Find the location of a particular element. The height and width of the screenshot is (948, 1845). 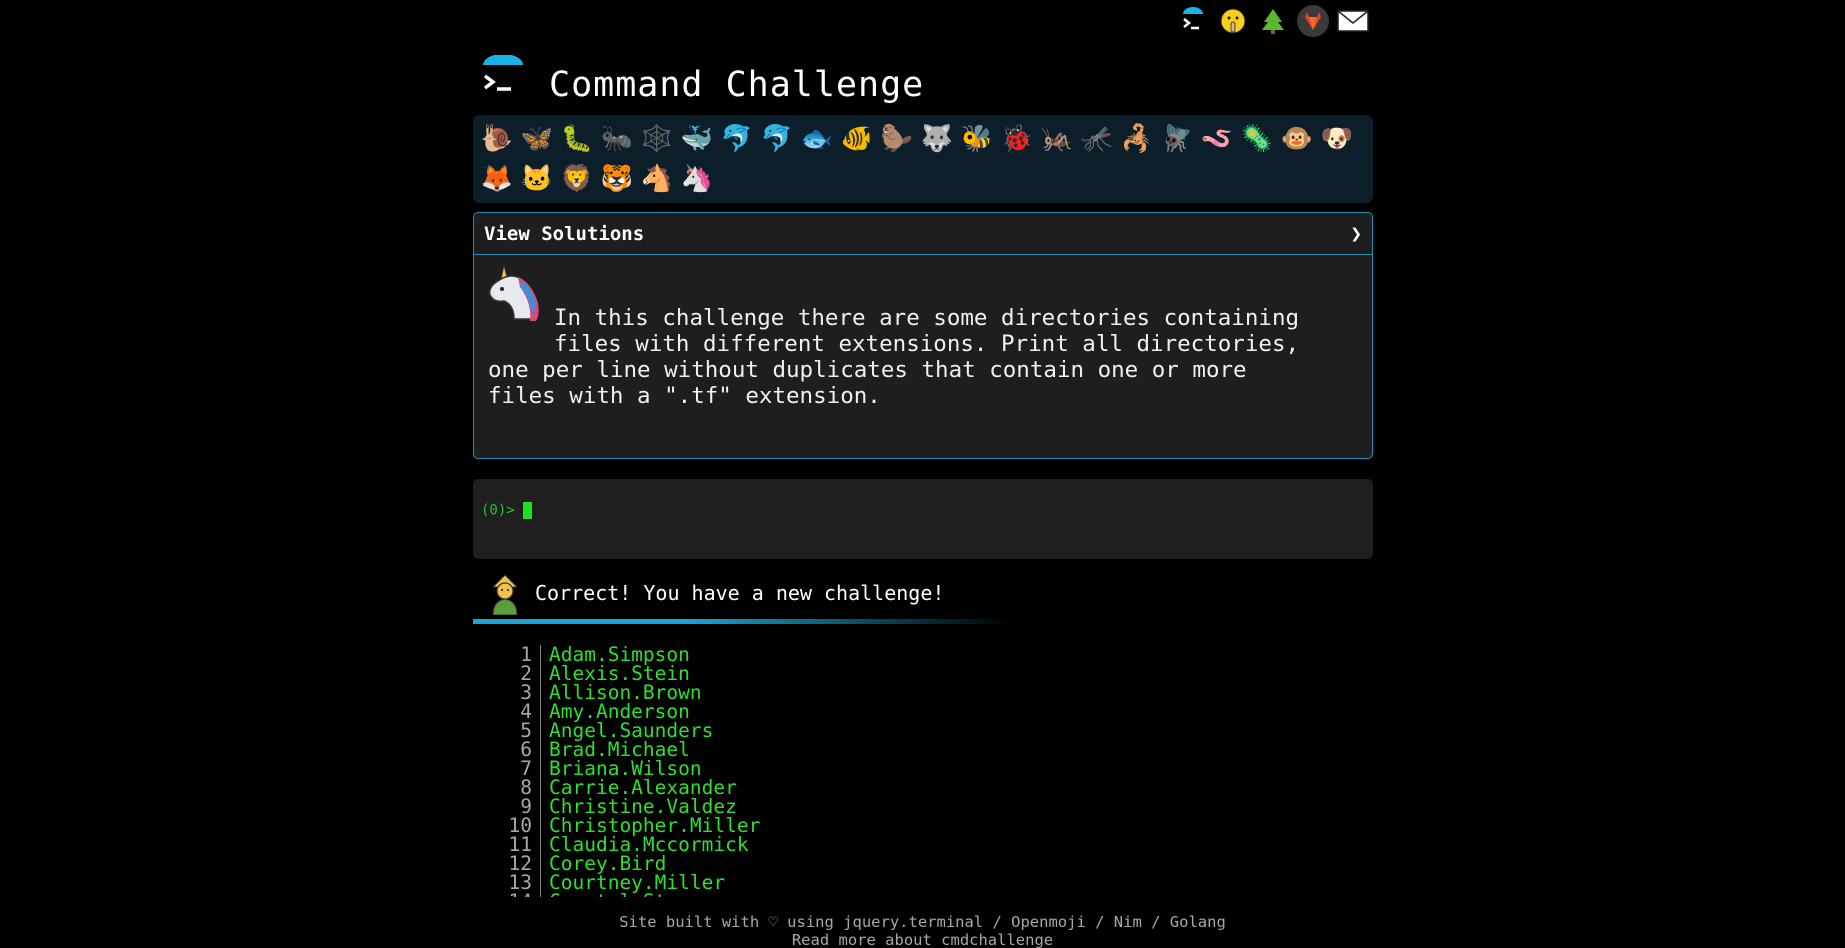

gitlab-icon is located at coordinates (1313, 21).